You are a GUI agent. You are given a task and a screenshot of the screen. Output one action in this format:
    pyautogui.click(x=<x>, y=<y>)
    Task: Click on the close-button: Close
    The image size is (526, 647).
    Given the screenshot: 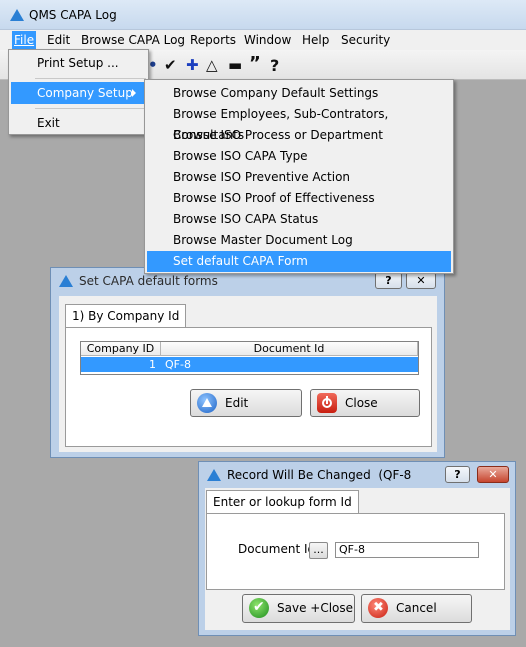 What is the action you would take?
    pyautogui.click(x=365, y=403)
    